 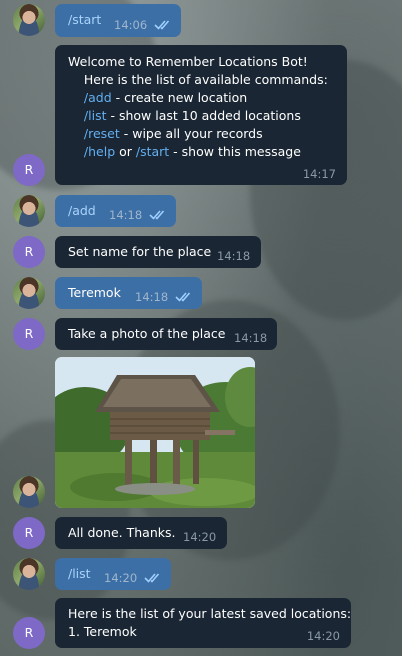 What do you see at coordinates (188, 61) in the screenshot?
I see `message-line: Welcome to Remember Locations Bot!` at bounding box center [188, 61].